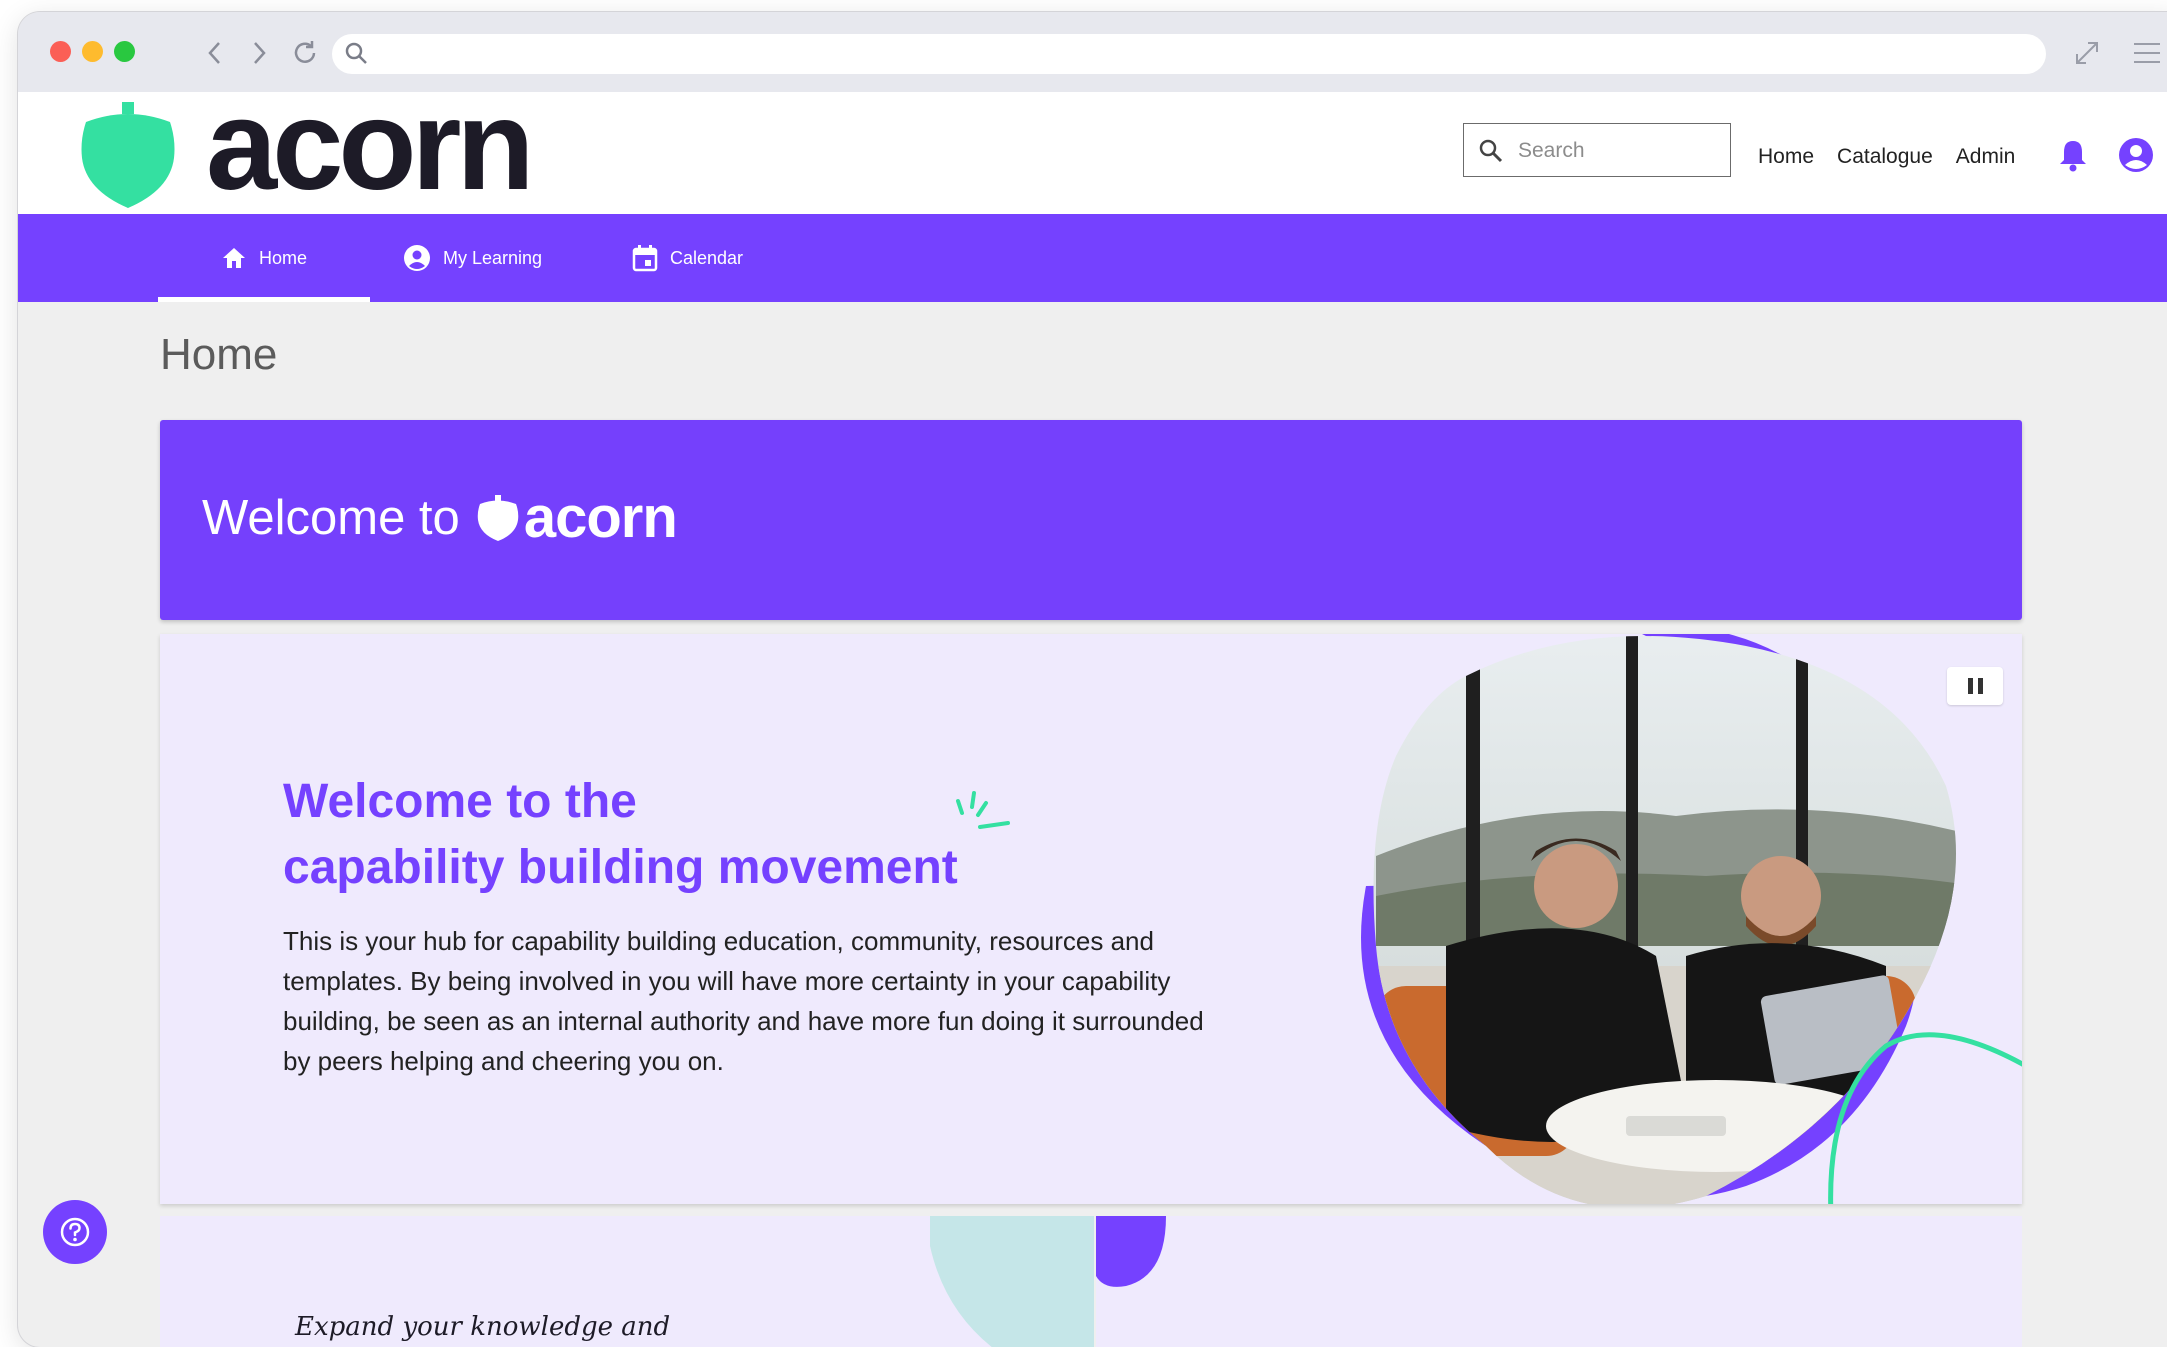  I want to click on nav-tab-label: My Learning, so click(493, 257).